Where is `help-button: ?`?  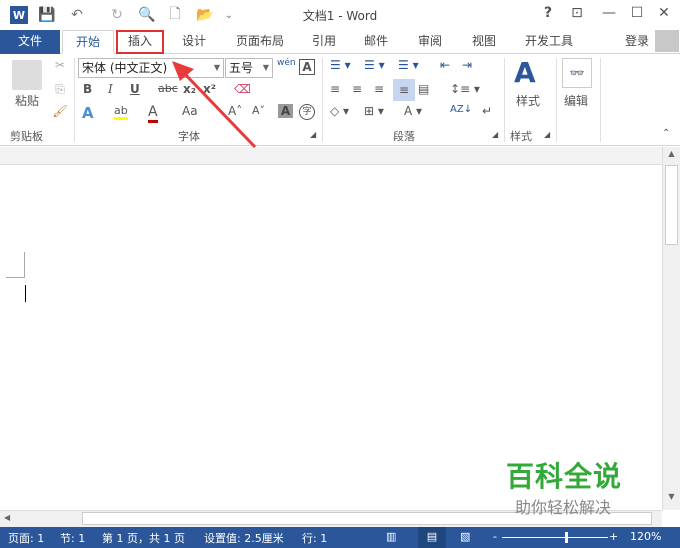
help-button: ? is located at coordinates (548, 13).